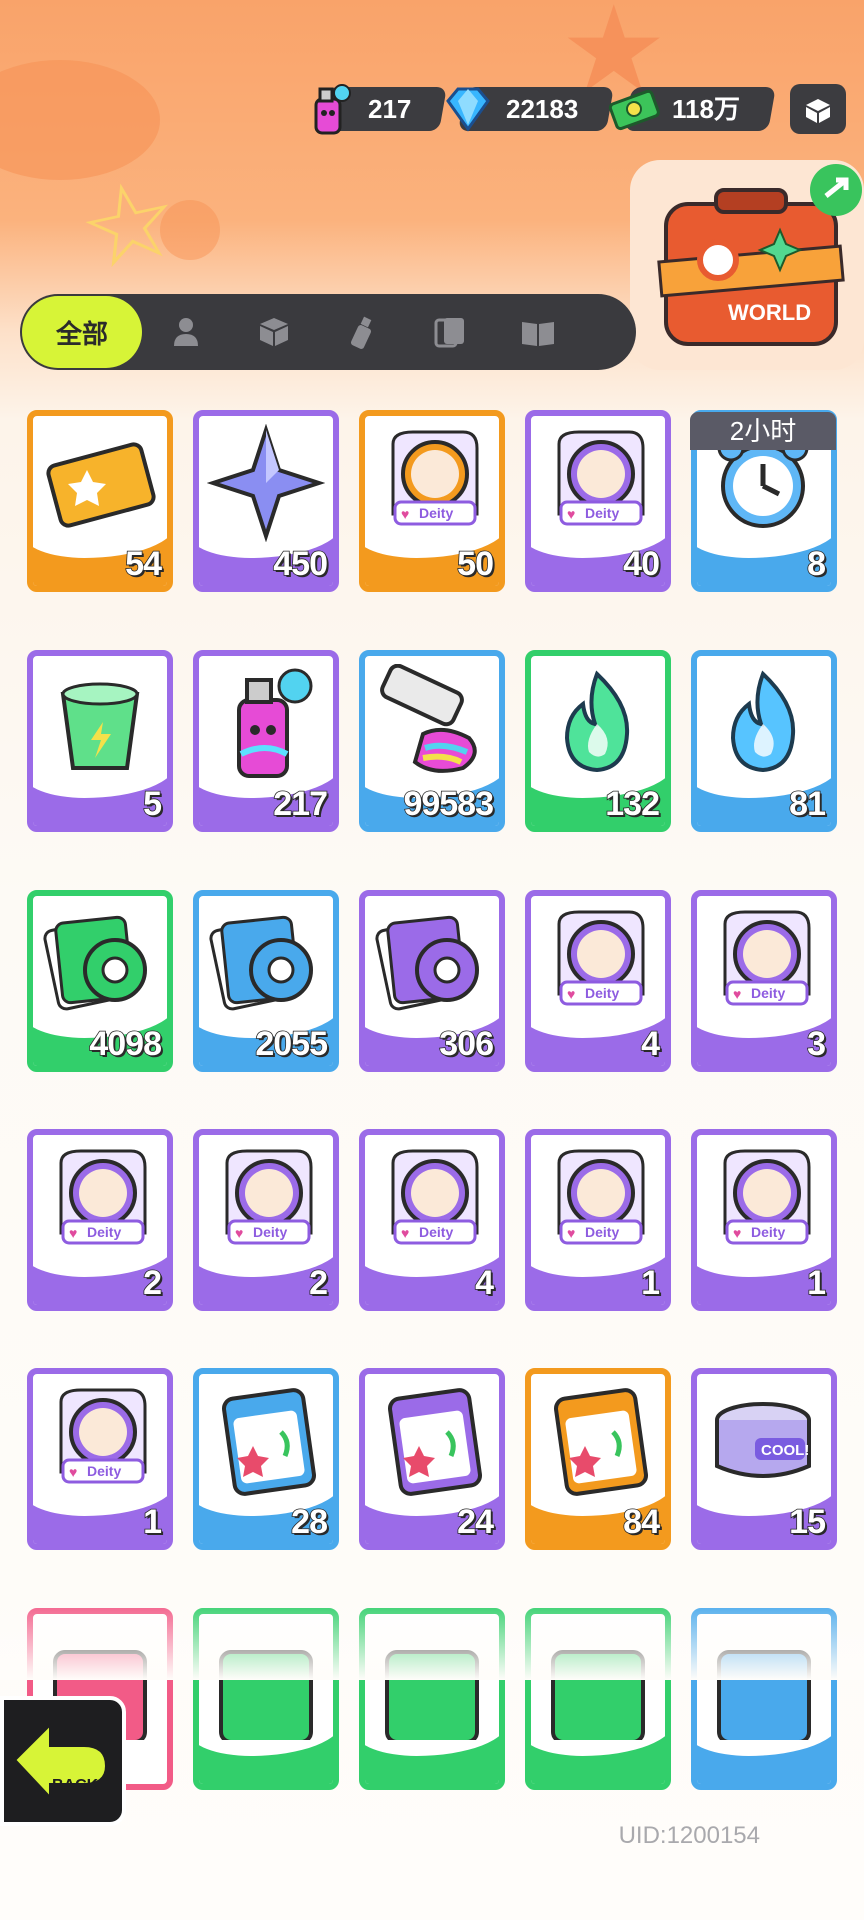 The height and width of the screenshot is (1920, 864). I want to click on item-quantity: 81, so click(807, 804).